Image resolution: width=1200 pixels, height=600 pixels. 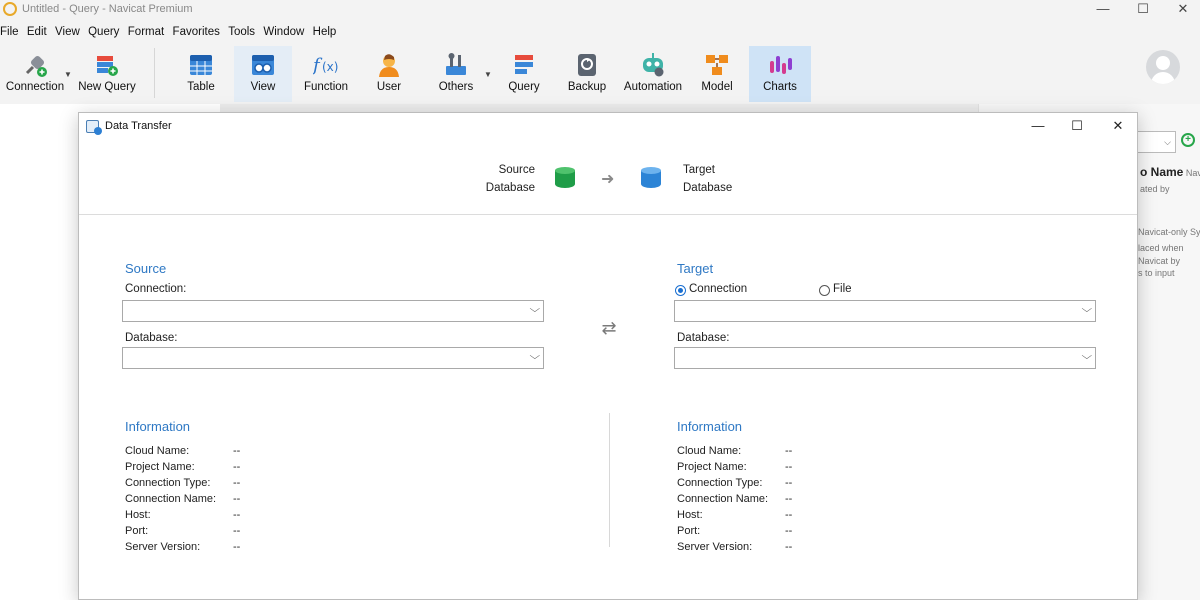 I want to click on charts-icon, so click(x=780, y=65).